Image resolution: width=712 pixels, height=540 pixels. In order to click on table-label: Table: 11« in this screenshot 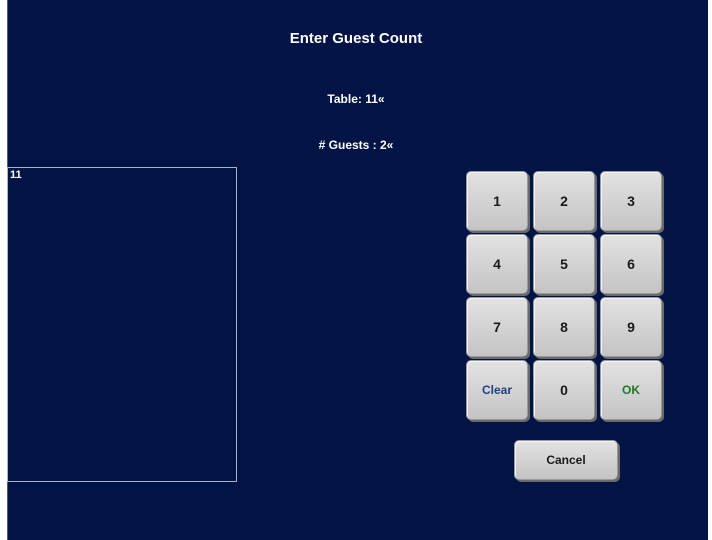, I will do `click(356, 99)`.